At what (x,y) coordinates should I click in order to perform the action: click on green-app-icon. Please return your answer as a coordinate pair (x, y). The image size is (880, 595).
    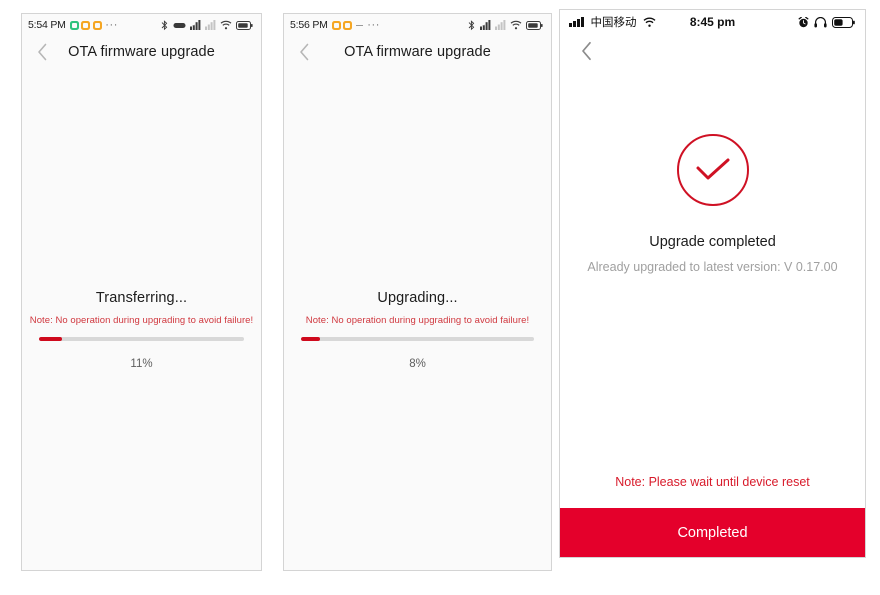
    Looking at the image, I should click on (74, 25).